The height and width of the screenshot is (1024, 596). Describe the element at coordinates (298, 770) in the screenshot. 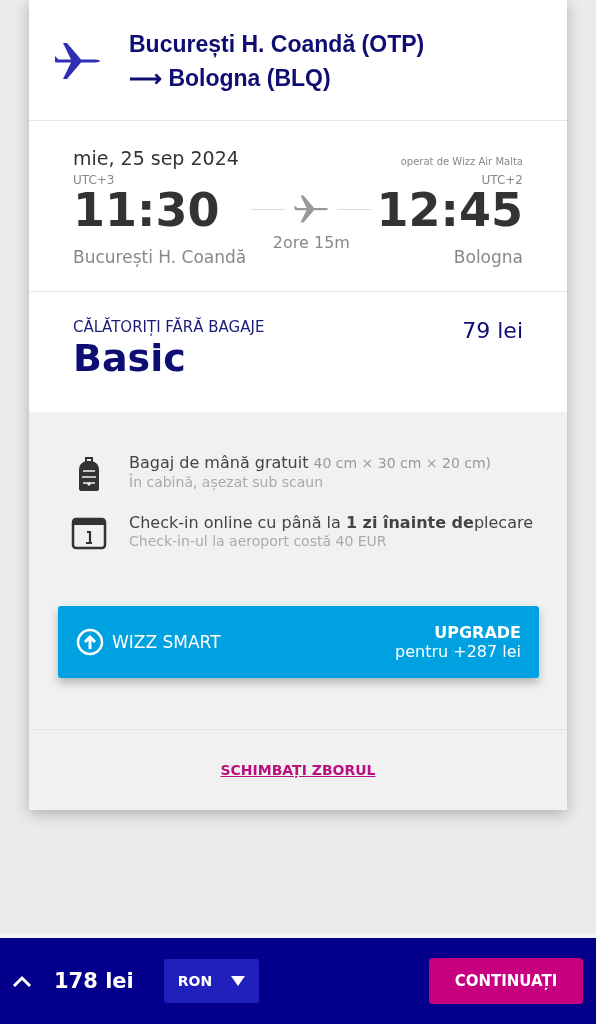

I see `change-flight-link: SCHIMBAȚI ZBORUL` at that location.